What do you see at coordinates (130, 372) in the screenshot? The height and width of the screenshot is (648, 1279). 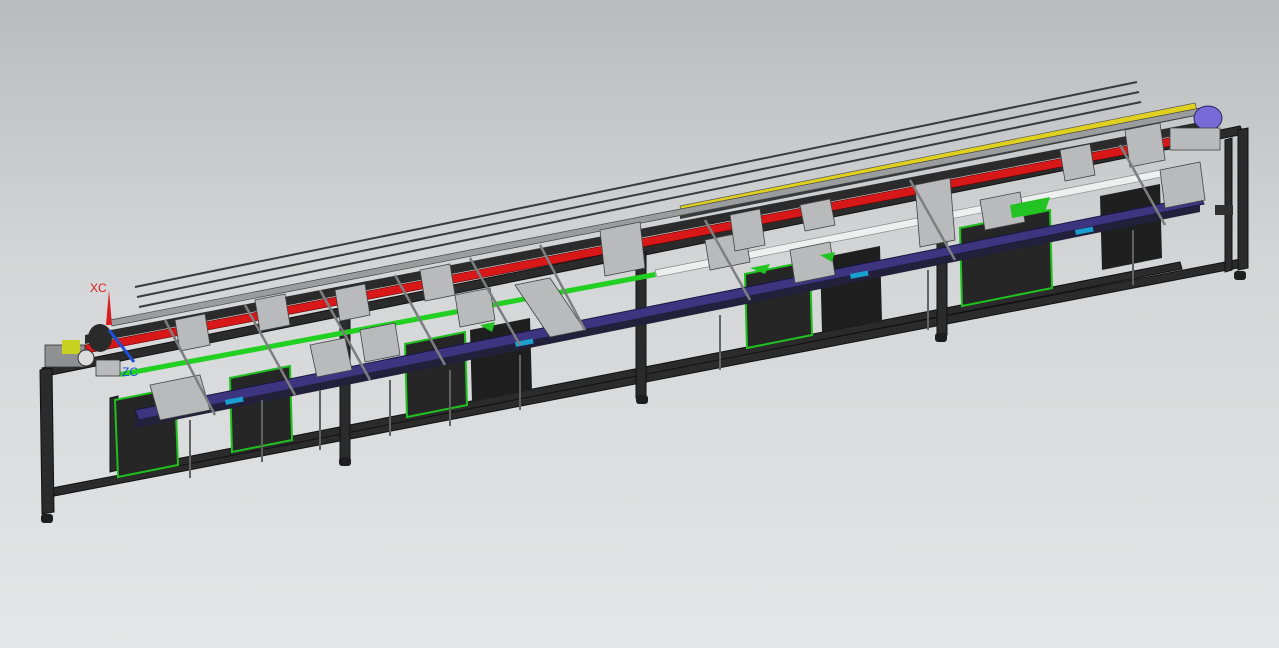 I see `z-axis-label: ZC` at bounding box center [130, 372].